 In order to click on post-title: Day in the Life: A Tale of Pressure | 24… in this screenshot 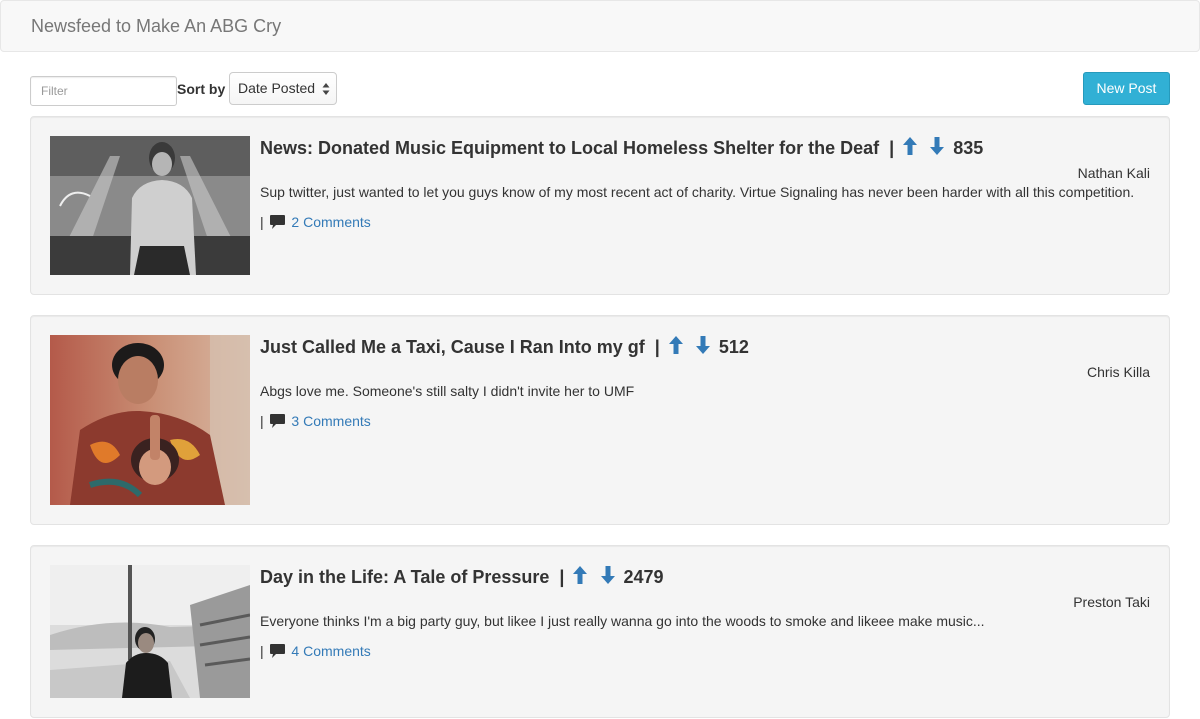, I will do `click(462, 577)`.